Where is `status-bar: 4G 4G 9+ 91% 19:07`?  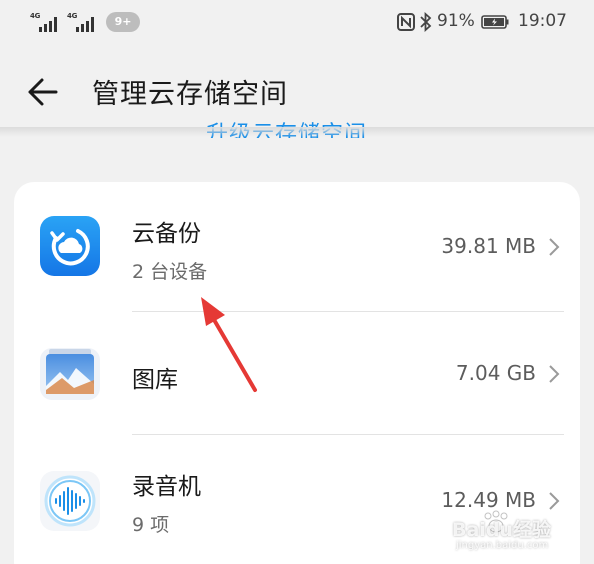
status-bar: 4G 4G 9+ 91% 19:07 is located at coordinates (297, 23).